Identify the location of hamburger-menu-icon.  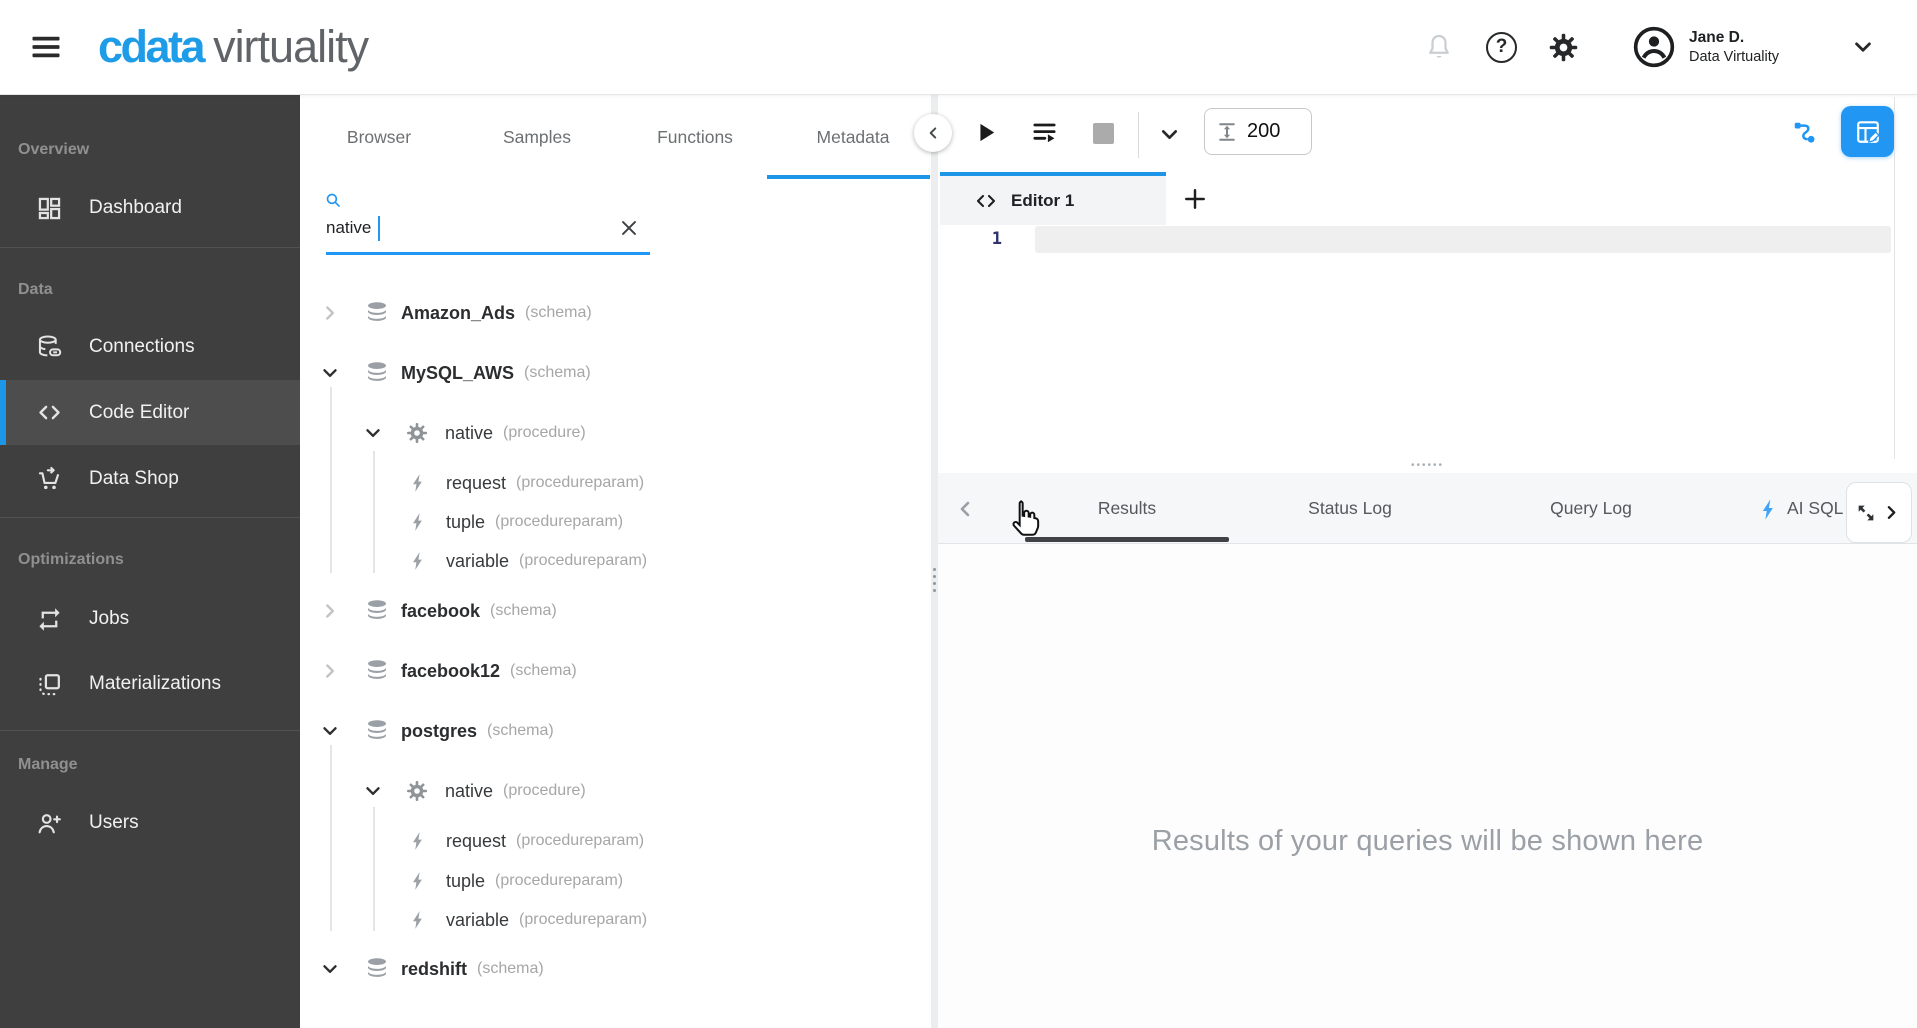
(46, 47).